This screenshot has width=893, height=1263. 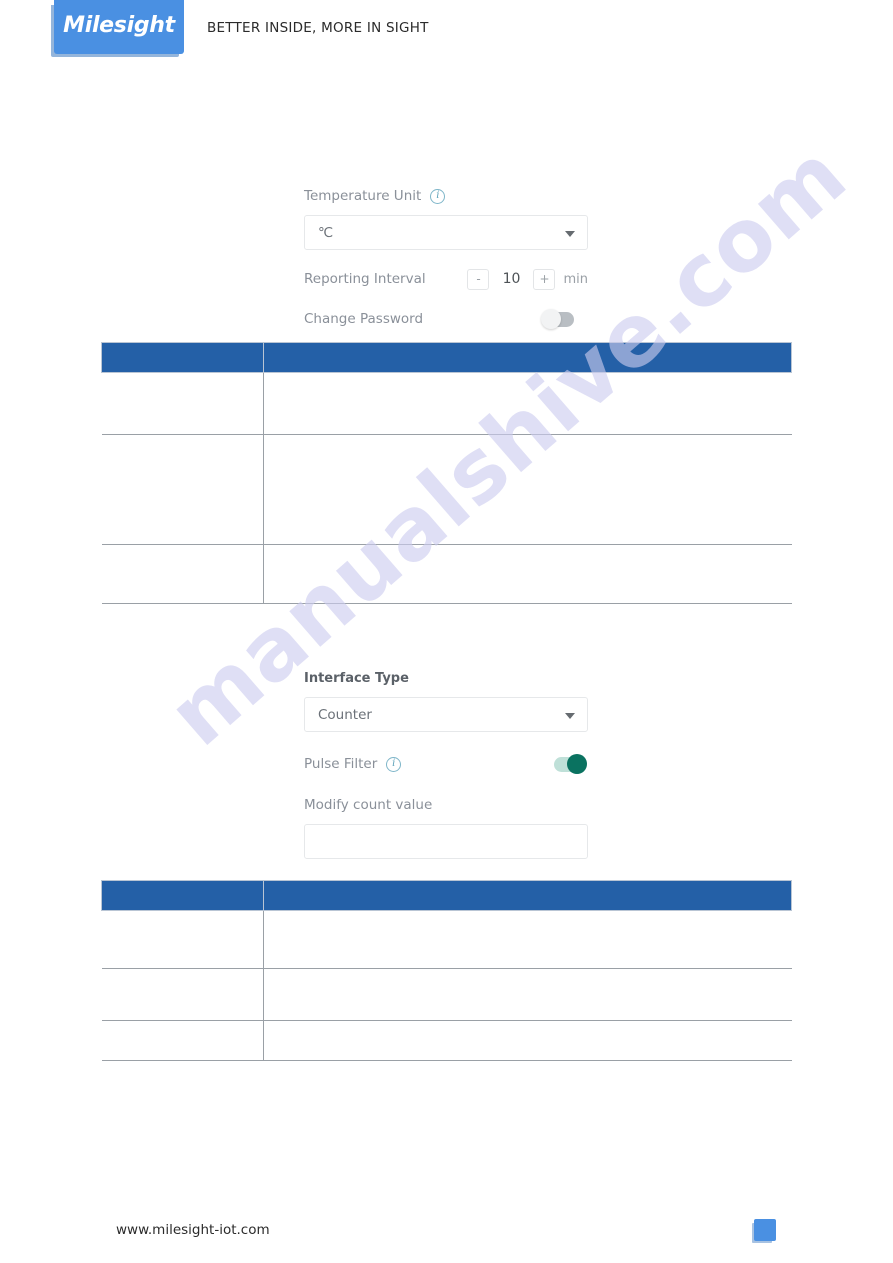 What do you see at coordinates (446, 279) in the screenshot?
I see `reporting-interval-row: Reporting Interval - 10 + min` at bounding box center [446, 279].